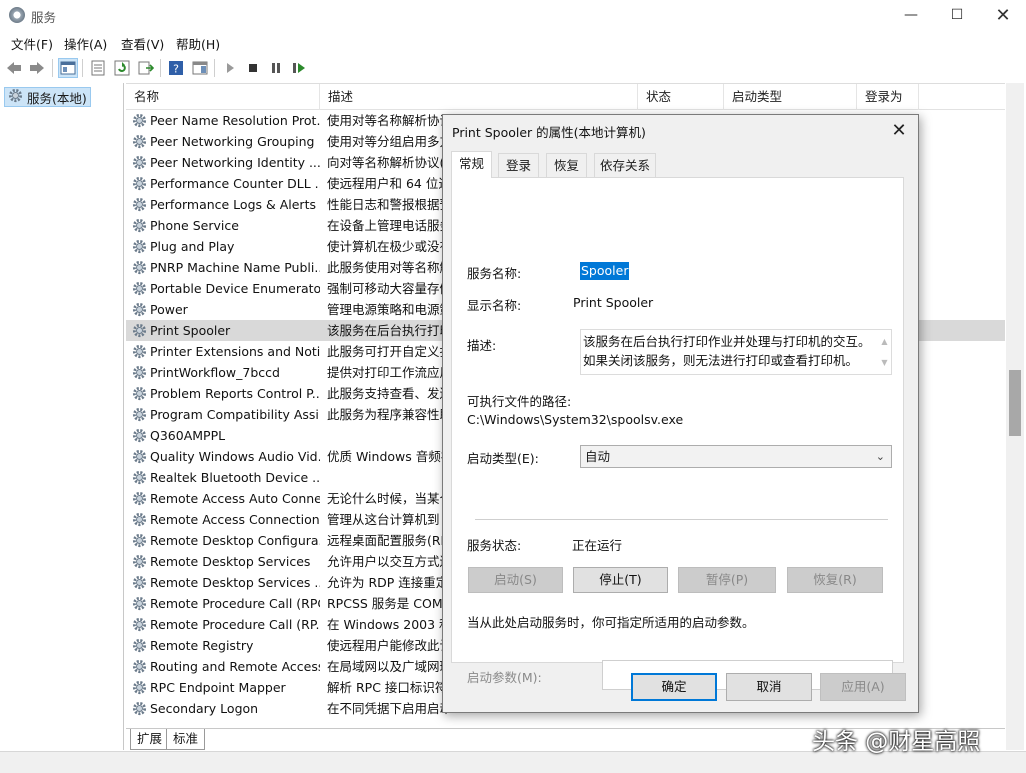  What do you see at coordinates (736, 456) in the screenshot?
I see `startup-type-select: 自动 ⌄` at bounding box center [736, 456].